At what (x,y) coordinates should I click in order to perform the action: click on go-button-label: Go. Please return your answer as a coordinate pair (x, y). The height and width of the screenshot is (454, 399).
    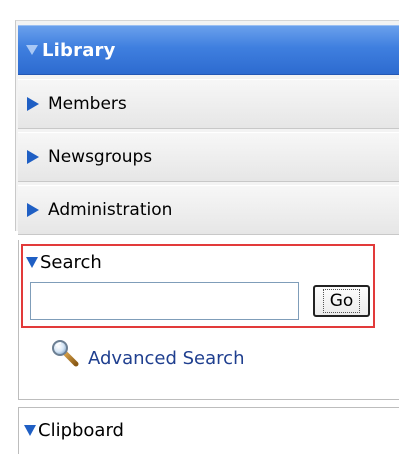
    Looking at the image, I should click on (341, 301).